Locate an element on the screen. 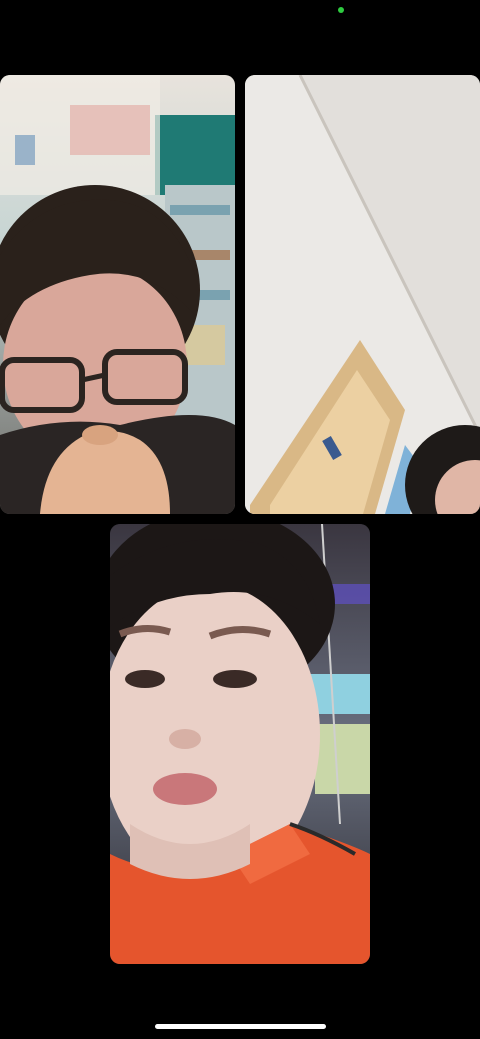  home-indicator is located at coordinates (240, 1026).